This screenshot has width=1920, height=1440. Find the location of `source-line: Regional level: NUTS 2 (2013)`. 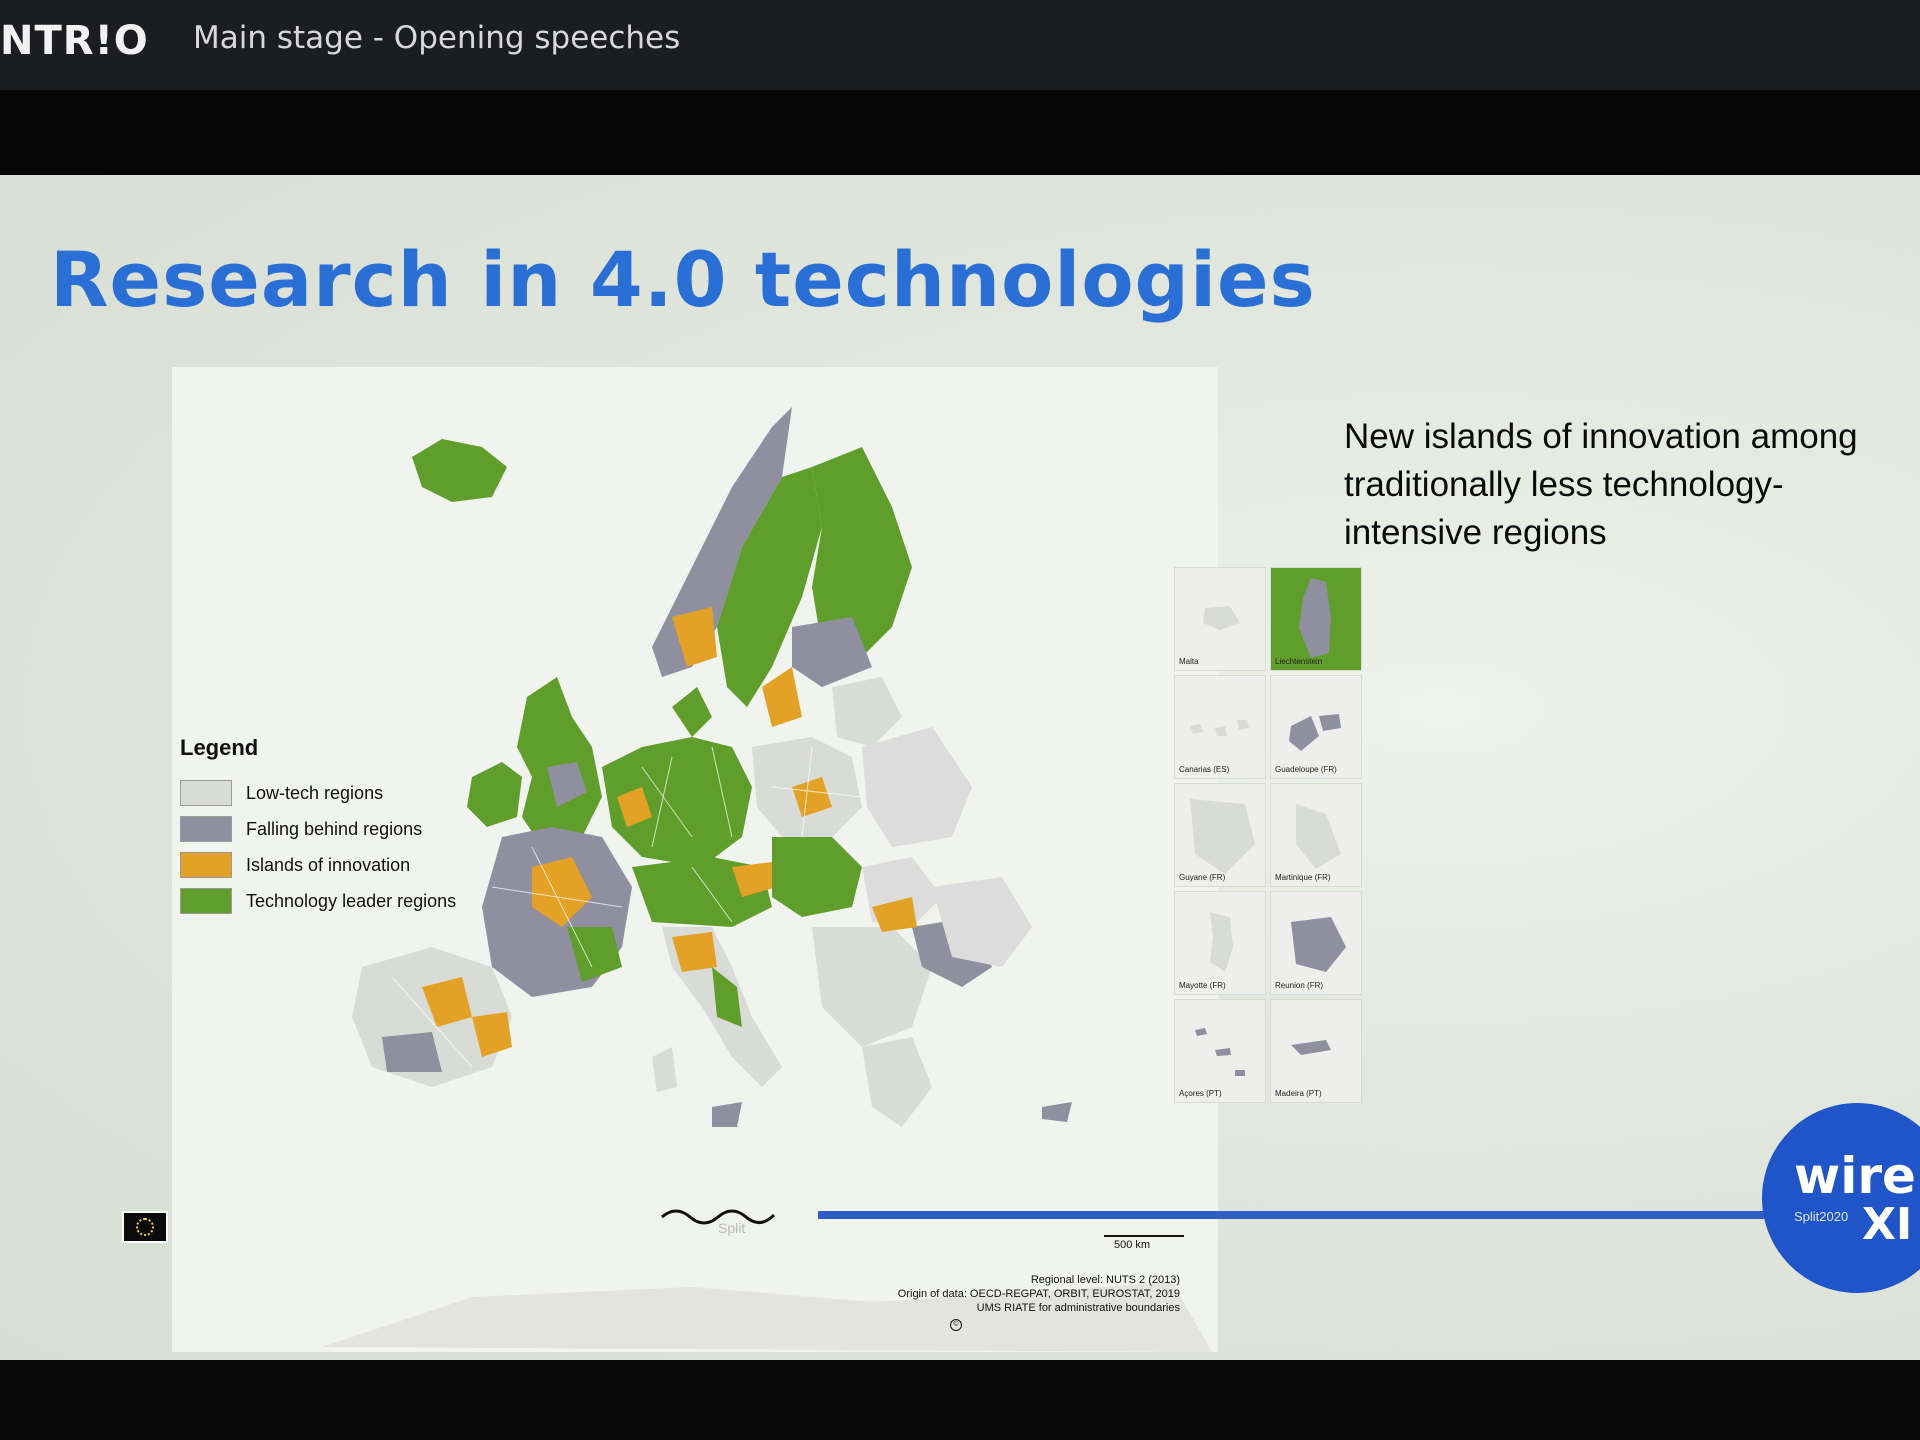

source-line: Regional level: NUTS 2 (2013) is located at coordinates (1105, 1280).